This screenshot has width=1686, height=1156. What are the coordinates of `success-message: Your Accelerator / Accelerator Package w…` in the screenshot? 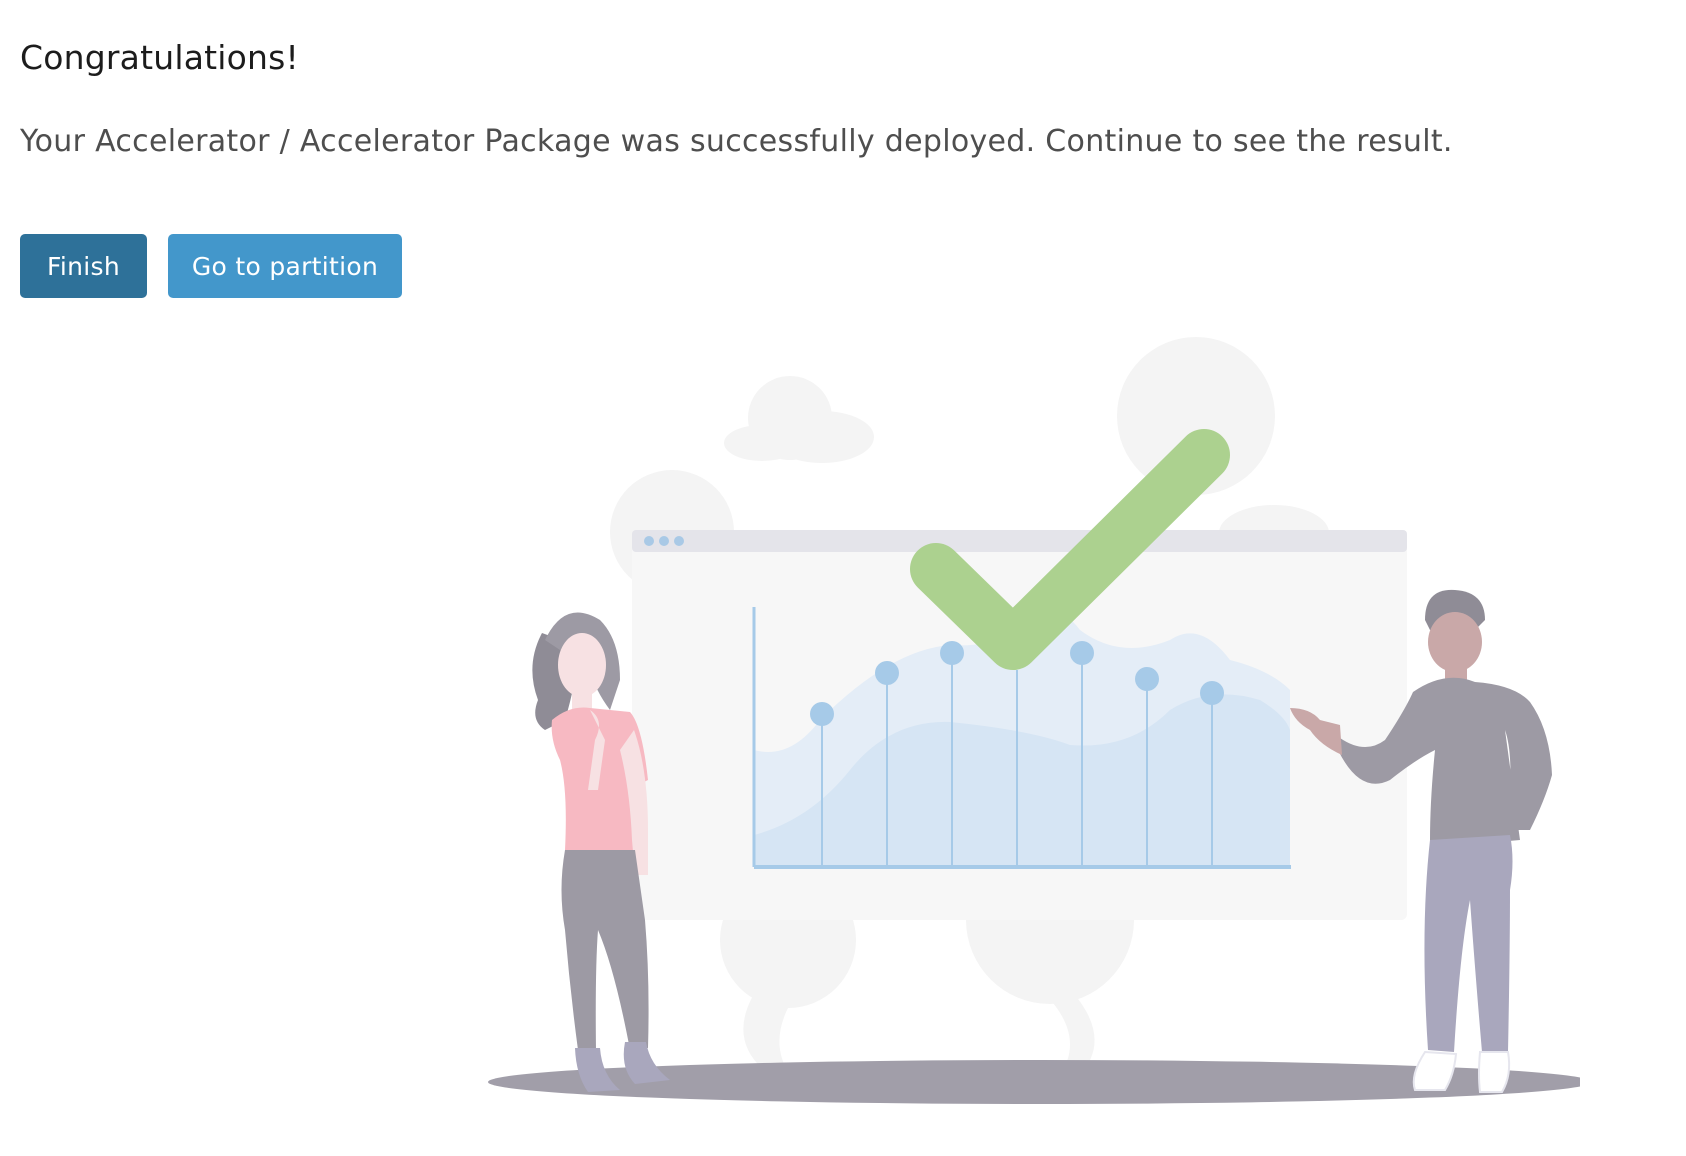 It's located at (736, 141).